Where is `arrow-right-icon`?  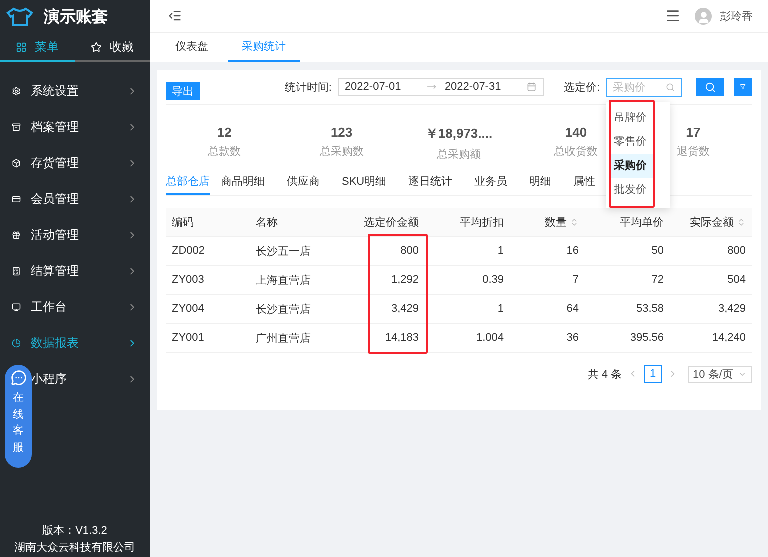
arrow-right-icon is located at coordinates (432, 87).